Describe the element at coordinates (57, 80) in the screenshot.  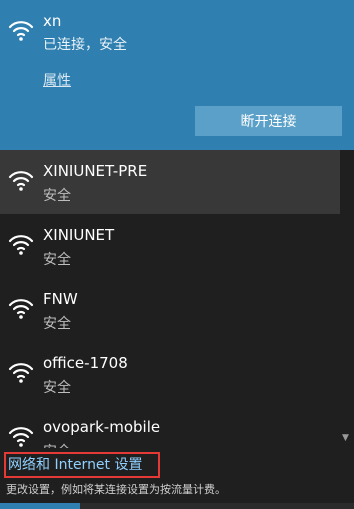
I see `properties-link: 属性` at that location.